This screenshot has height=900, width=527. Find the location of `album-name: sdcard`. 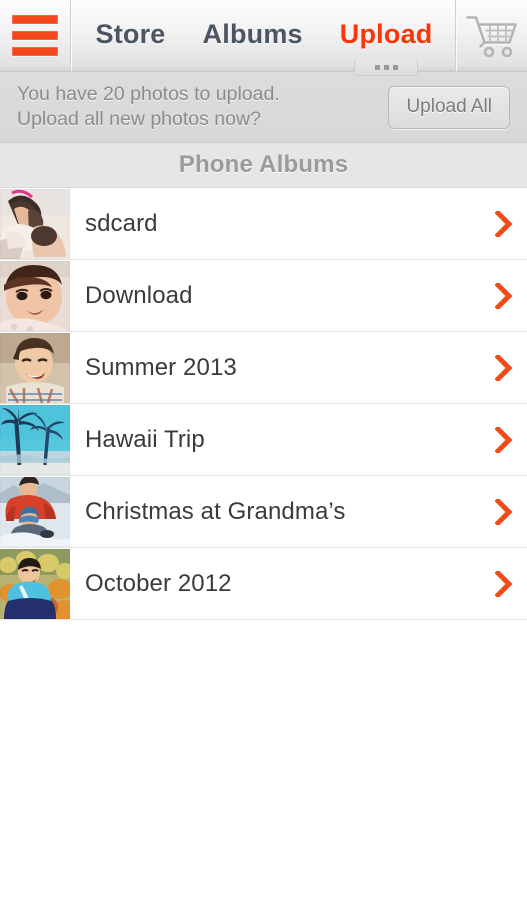

album-name: sdcard is located at coordinates (121, 223).